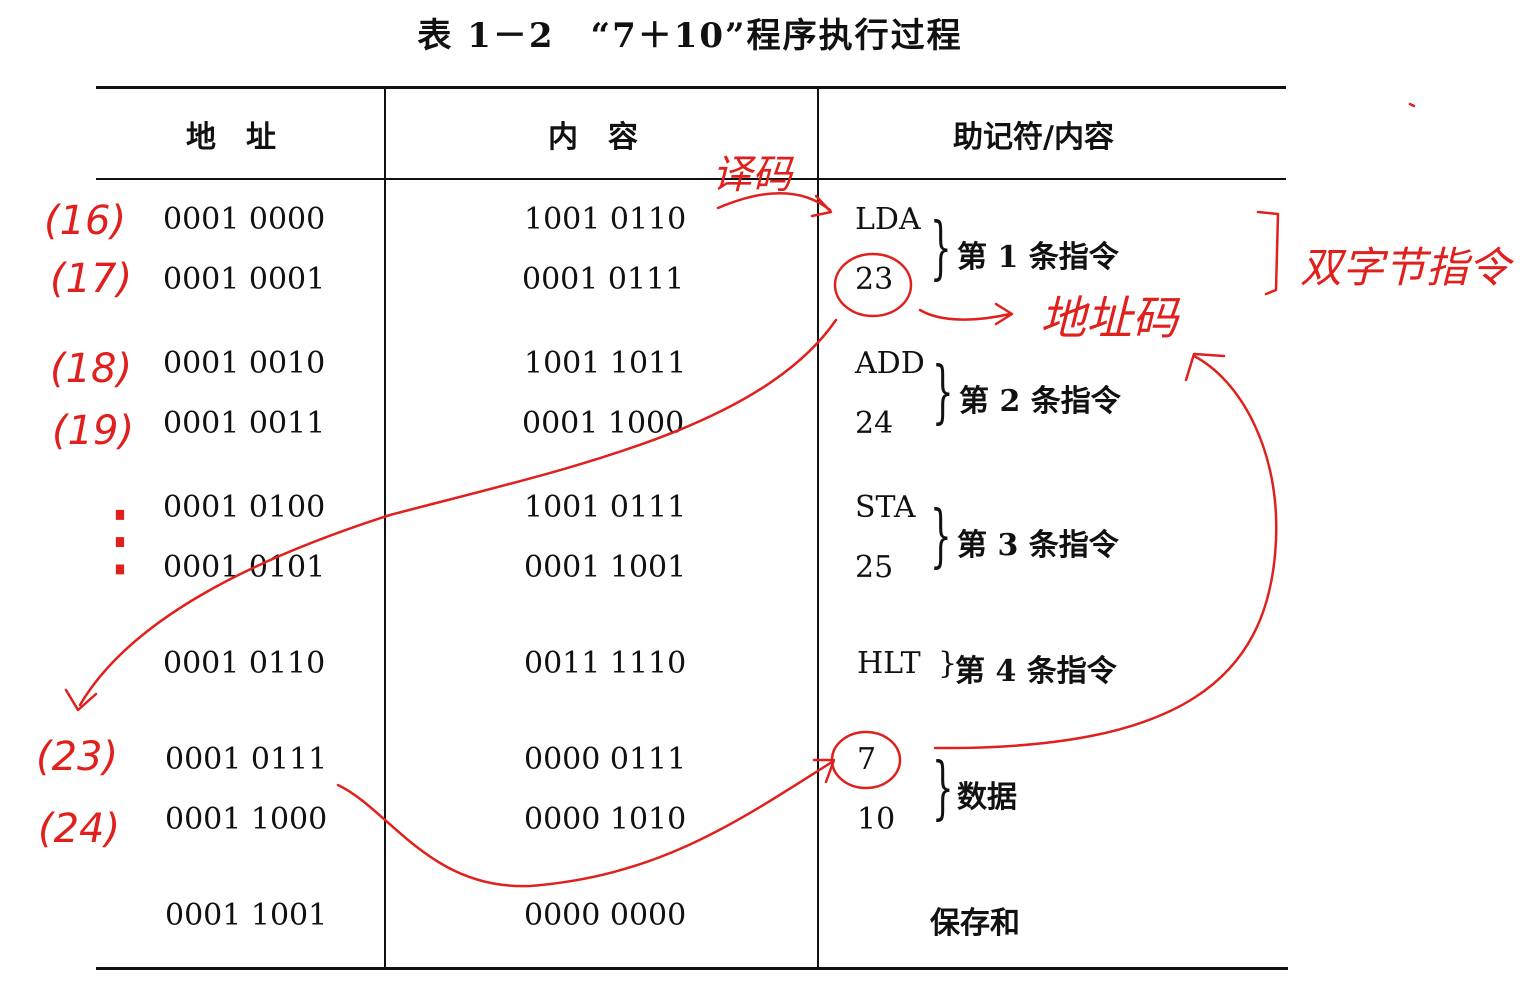 The image size is (1524, 985). I want to click on data-arrowhead, so click(1205, 367).